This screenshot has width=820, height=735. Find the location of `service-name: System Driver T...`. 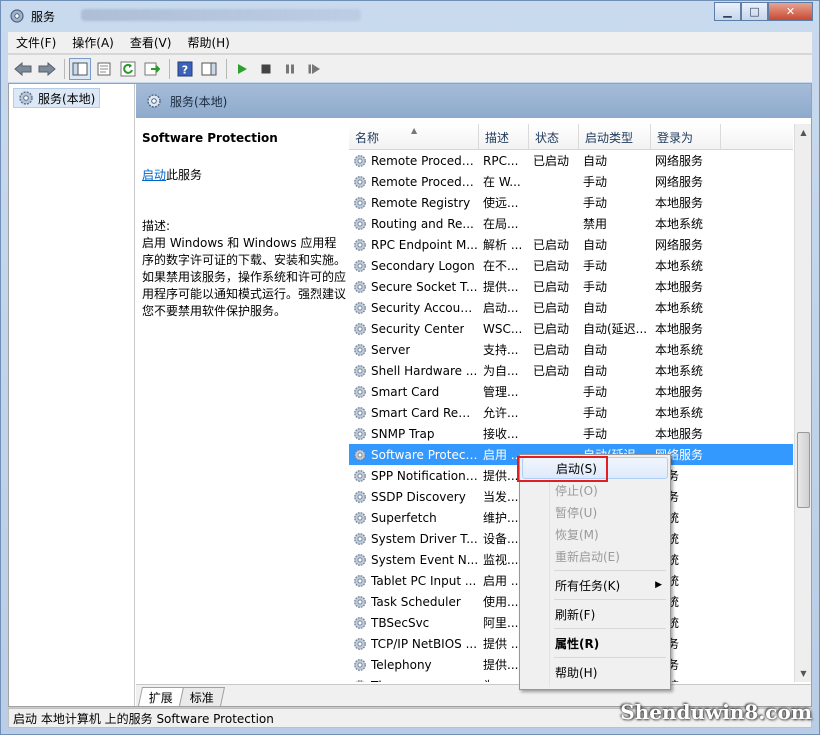

service-name: System Driver T... is located at coordinates (424, 538).